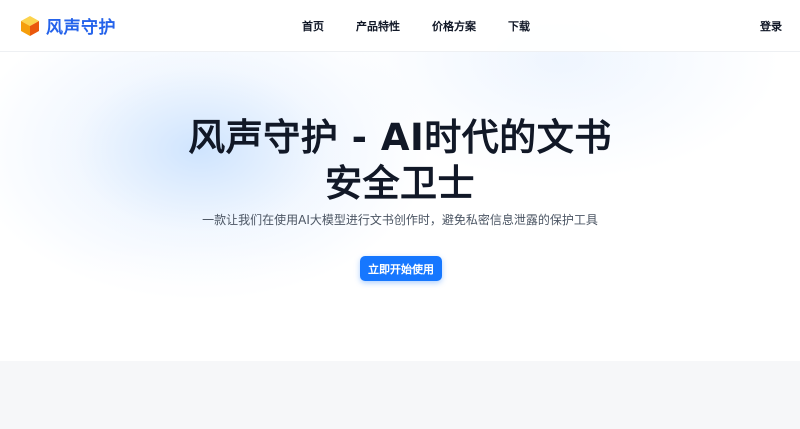 The image size is (800, 429). What do you see at coordinates (416, 26) in the screenshot?
I see `main-nav: 首页 产品特性 价格方案 下载` at bounding box center [416, 26].